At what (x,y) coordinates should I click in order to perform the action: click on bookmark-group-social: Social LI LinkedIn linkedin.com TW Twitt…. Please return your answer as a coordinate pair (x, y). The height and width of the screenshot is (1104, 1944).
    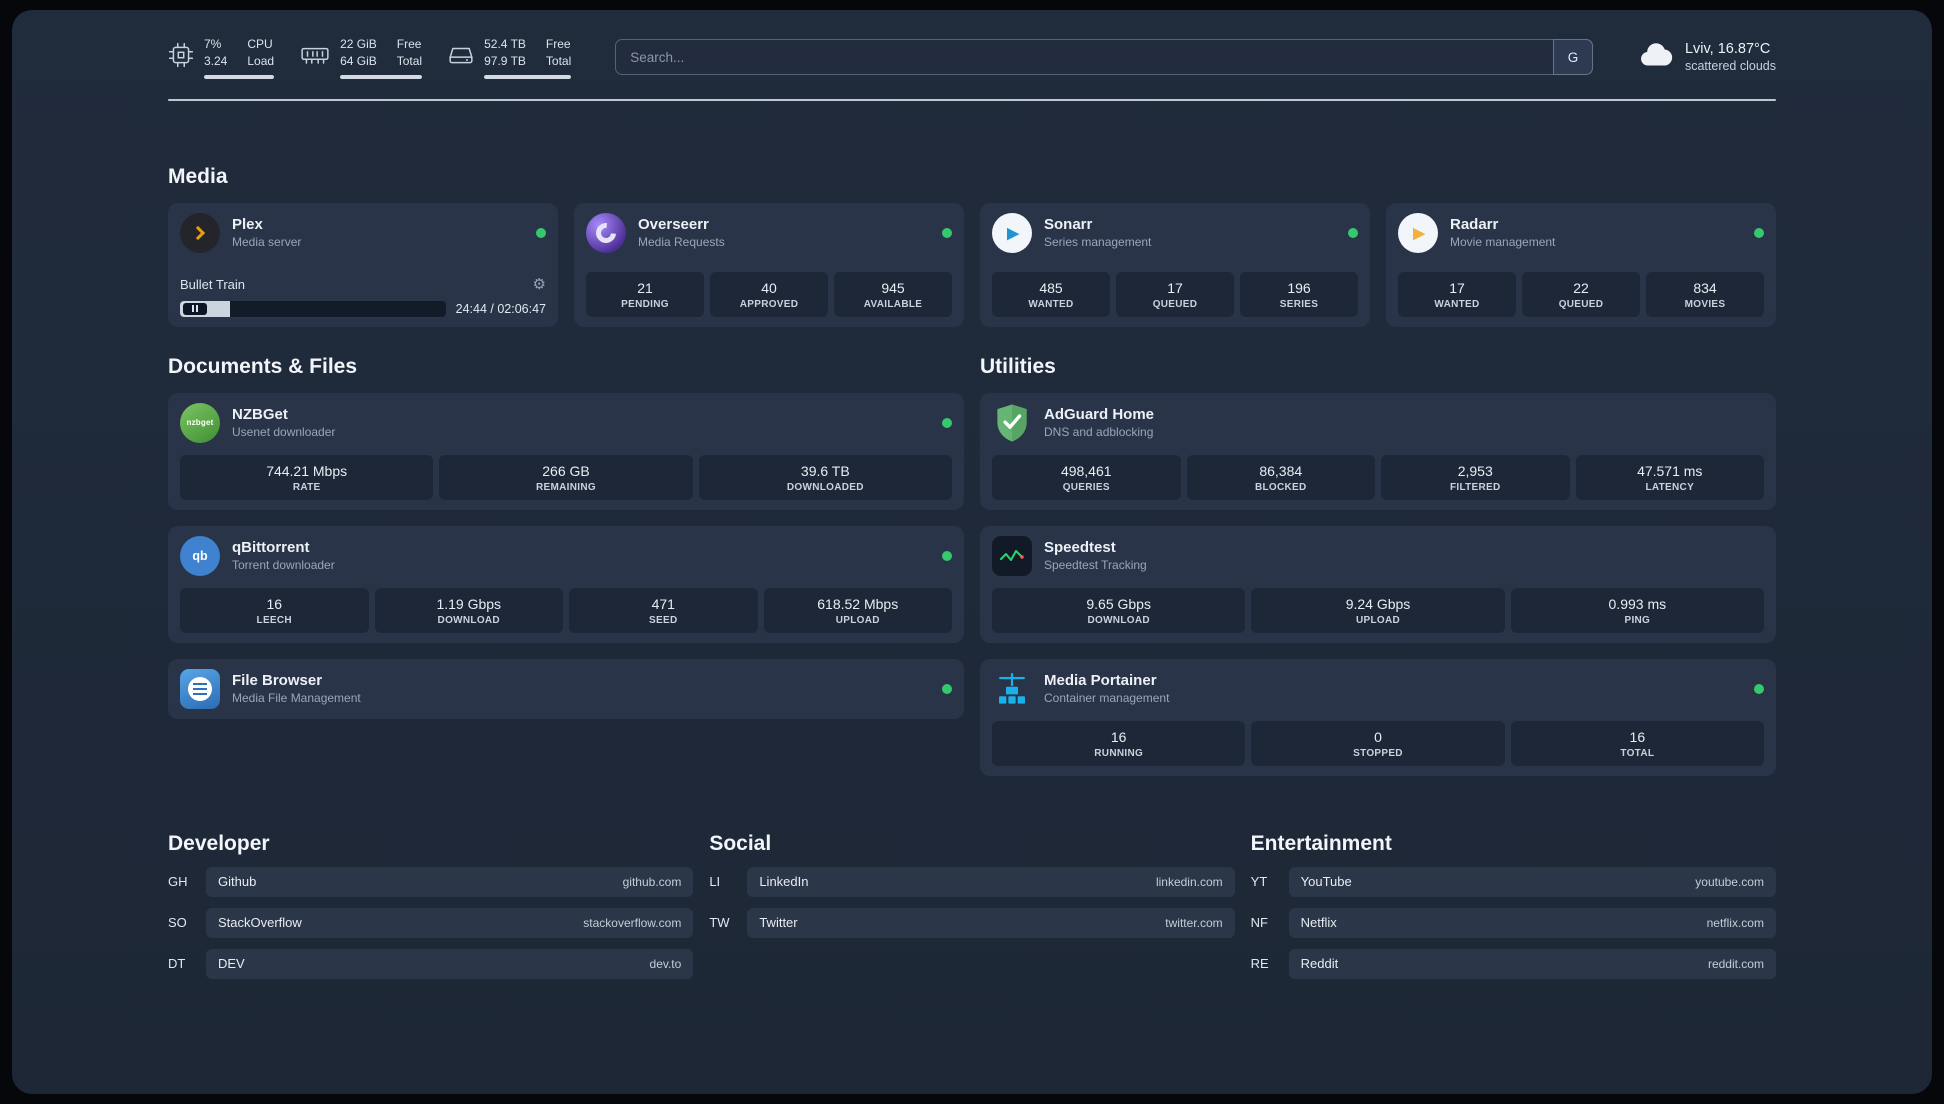
    Looking at the image, I should click on (972, 905).